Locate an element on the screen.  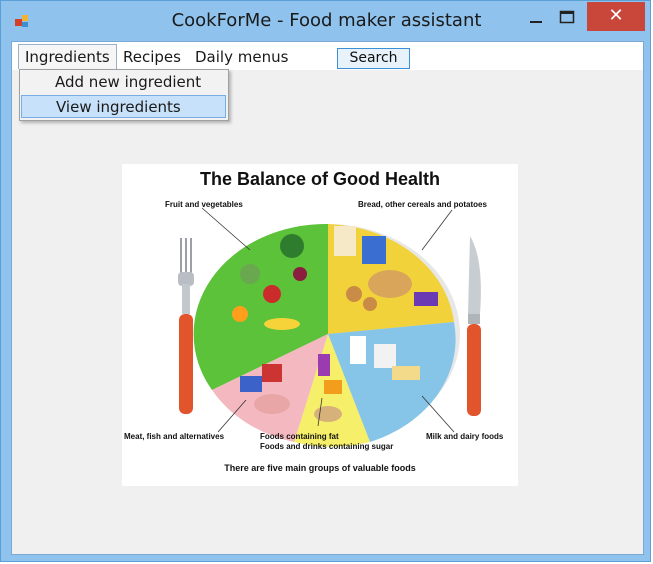
menu-recipes: Recipes is located at coordinates (152, 57).